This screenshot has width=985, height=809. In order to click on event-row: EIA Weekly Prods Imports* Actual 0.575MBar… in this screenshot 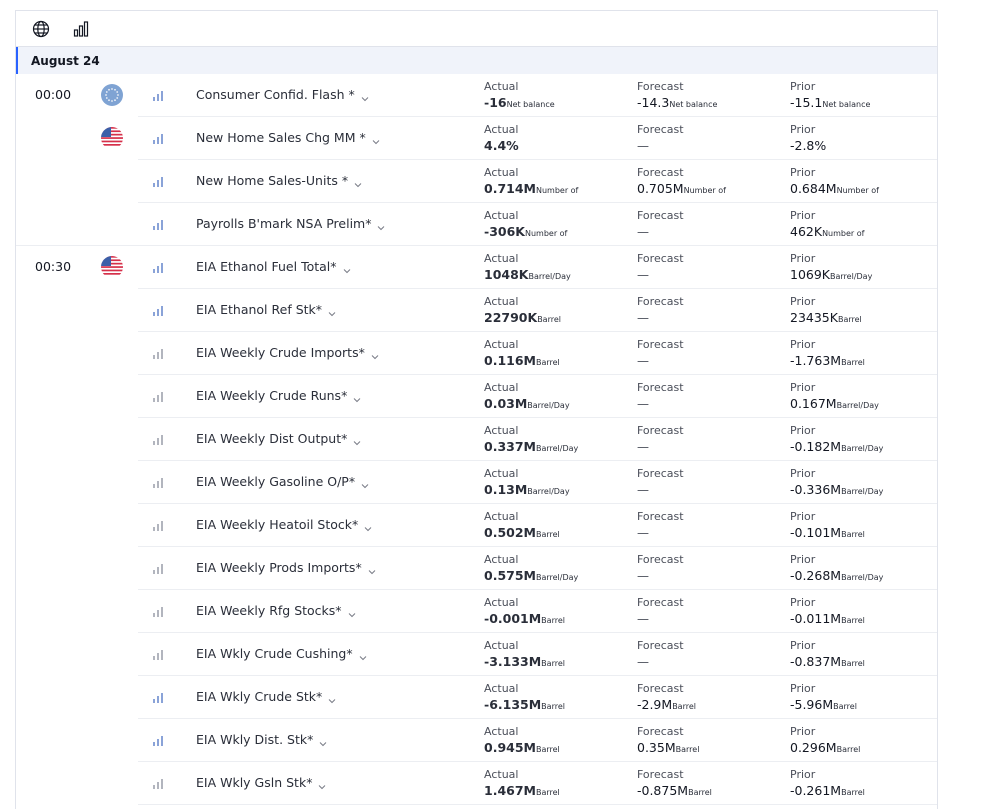, I will do `click(476, 568)`.